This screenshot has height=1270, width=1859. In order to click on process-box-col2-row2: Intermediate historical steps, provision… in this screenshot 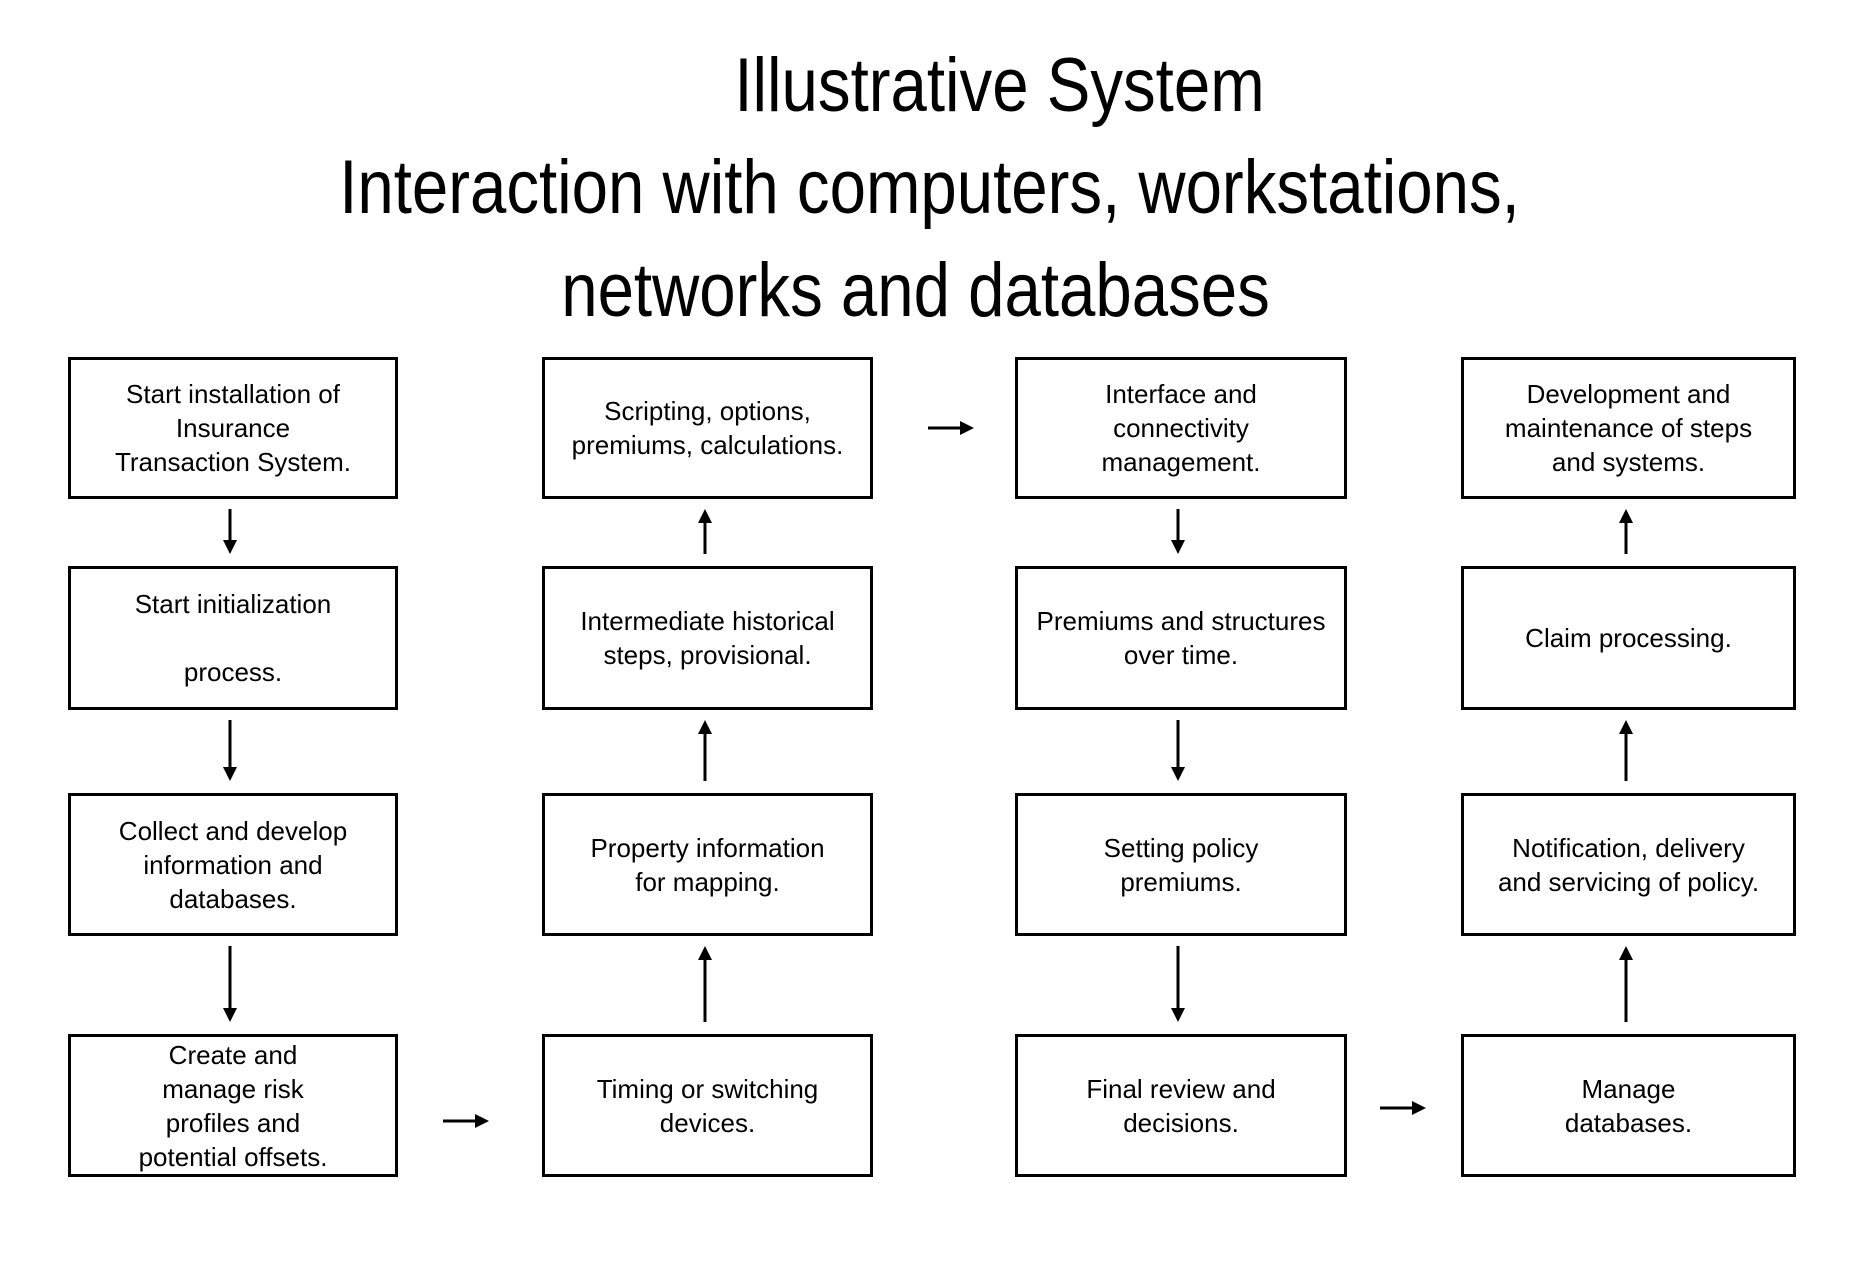, I will do `click(707, 638)`.